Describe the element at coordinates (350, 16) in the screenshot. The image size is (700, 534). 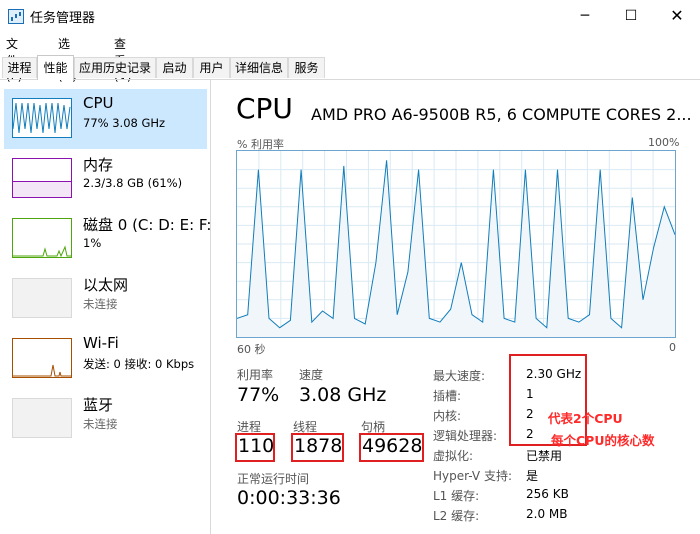
I see `title-bar: 任务管理器 ─ ☐ ✕` at that location.